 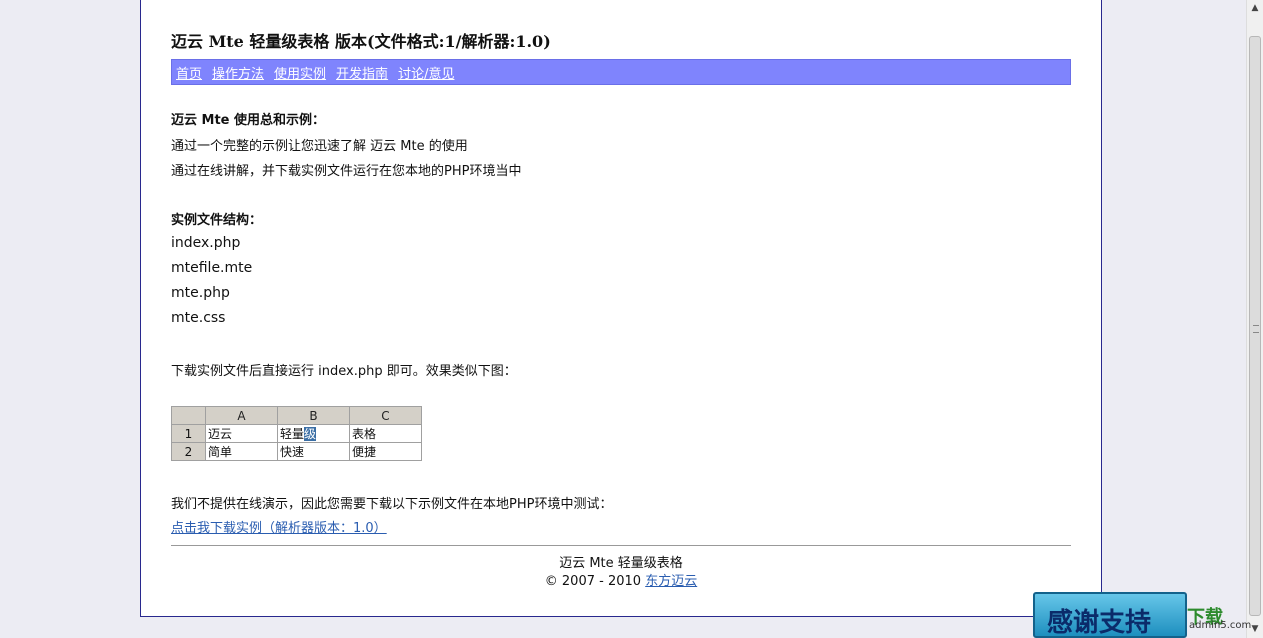 I want to click on structure-heading: 实例文件结构：, so click(x=217, y=220).